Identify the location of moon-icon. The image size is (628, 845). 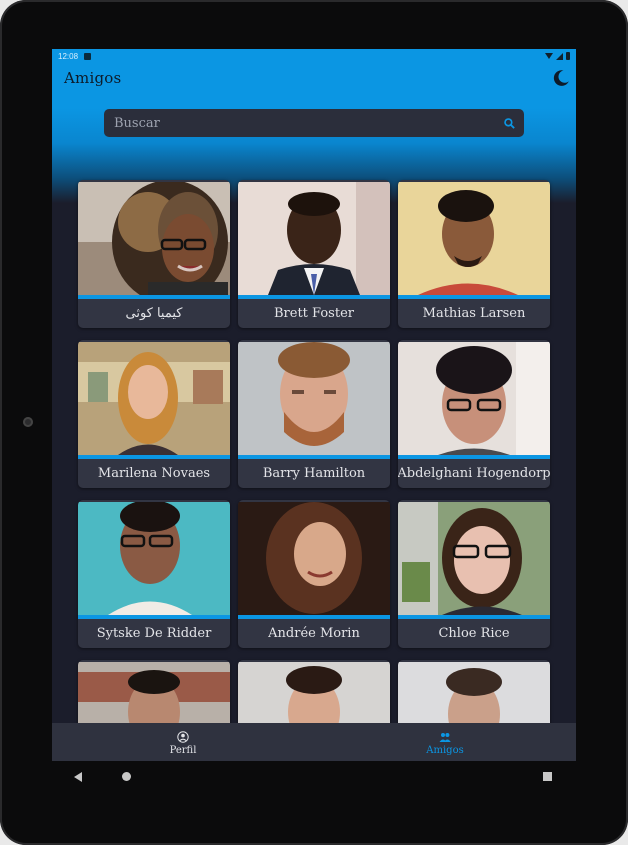
(561, 78).